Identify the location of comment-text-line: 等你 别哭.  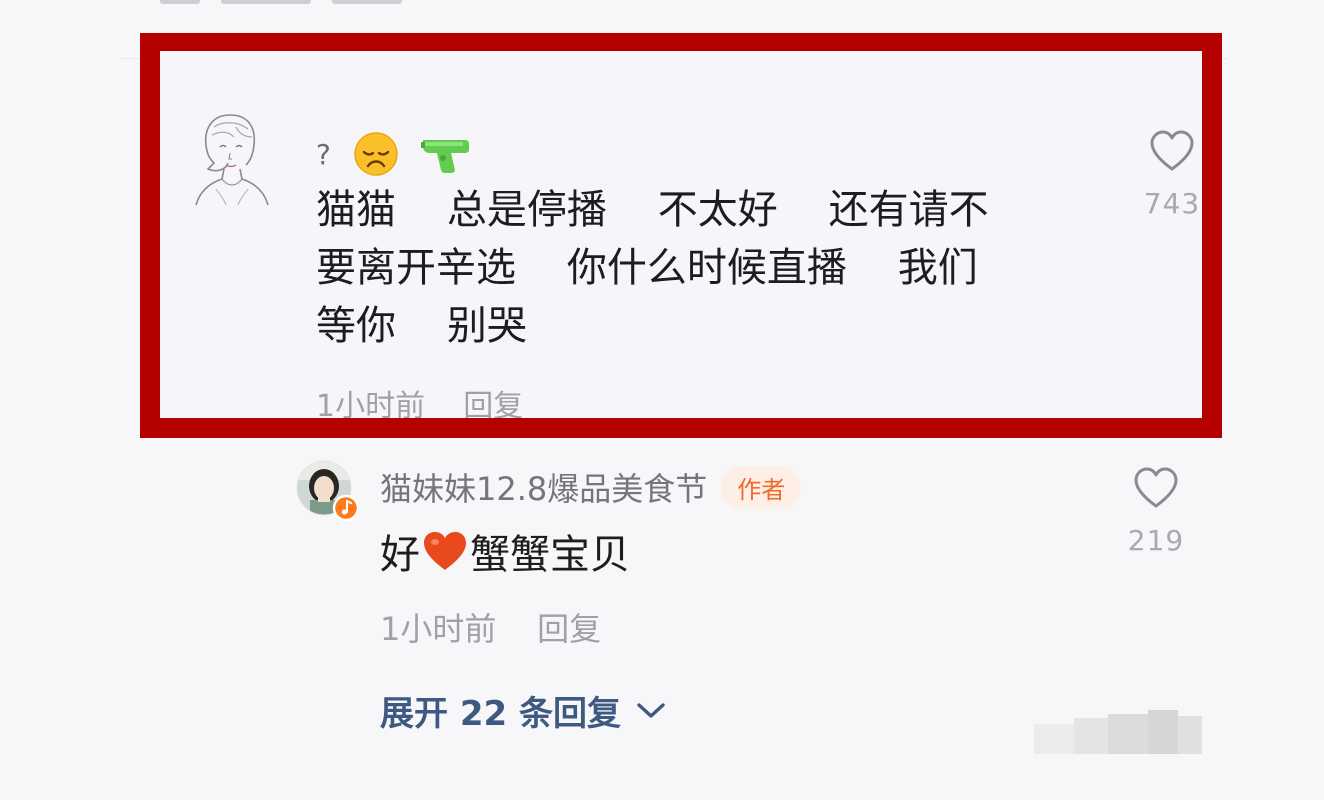
(421, 326).